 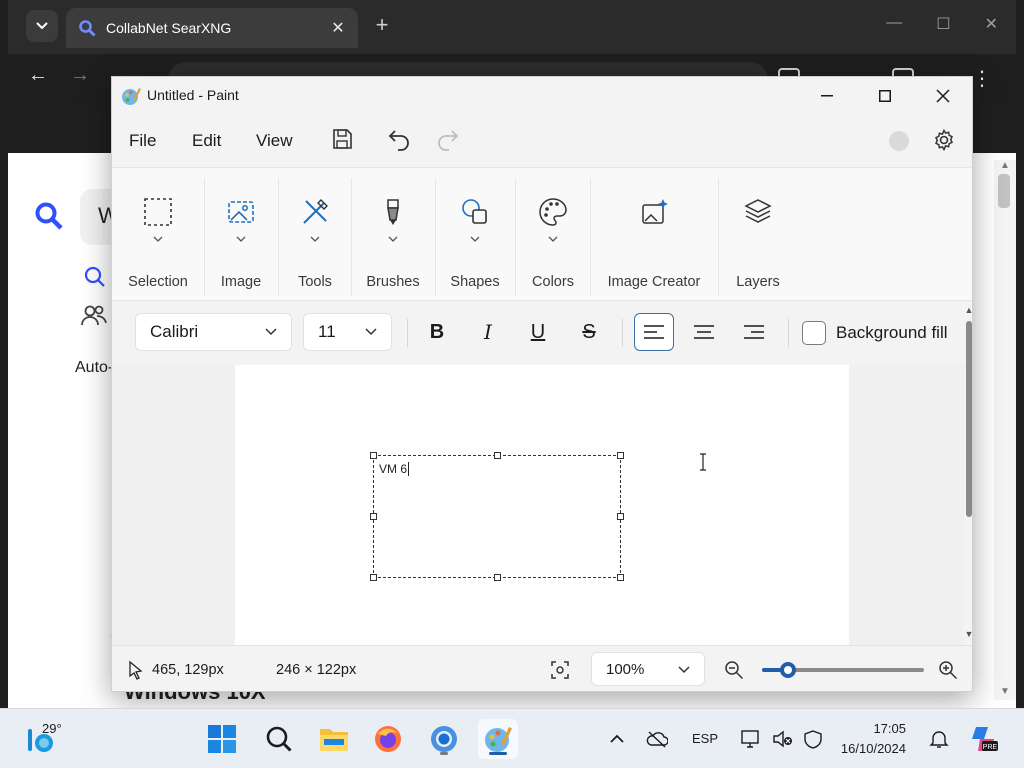 I want to click on font-size-select: 11, so click(x=347, y=332).